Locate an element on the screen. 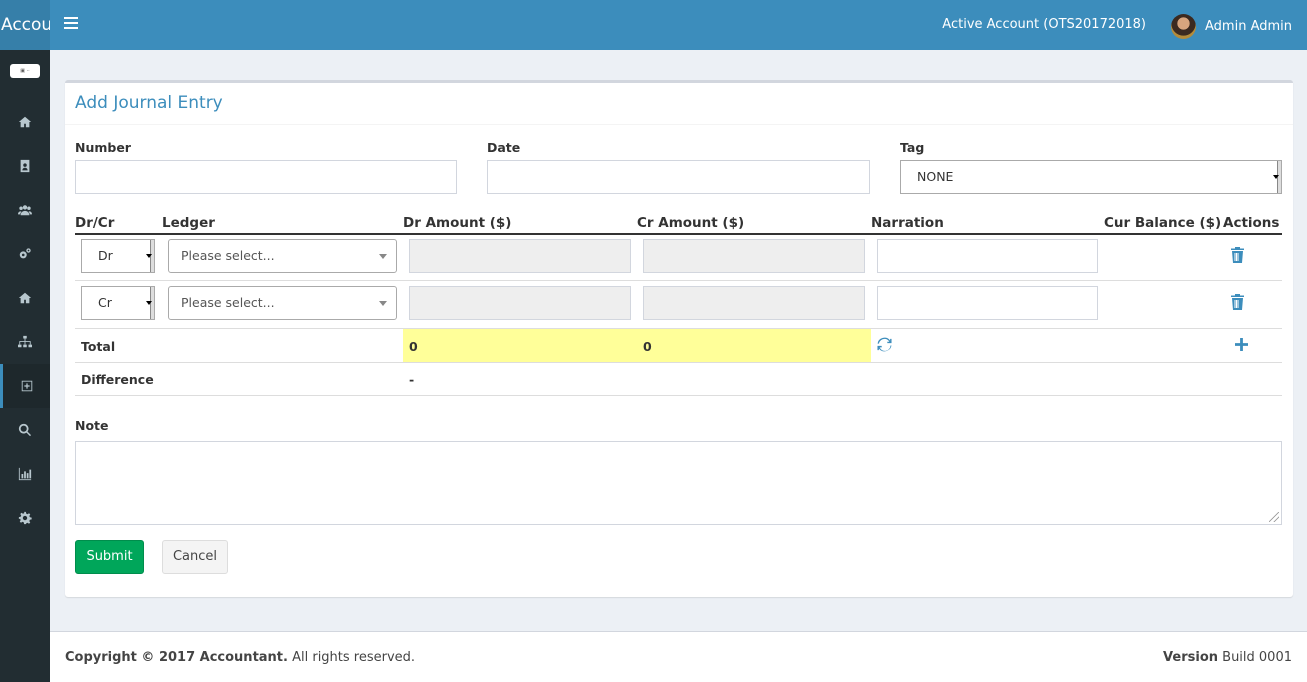 This screenshot has height=682, width=1307. date-label: Date is located at coordinates (504, 147).